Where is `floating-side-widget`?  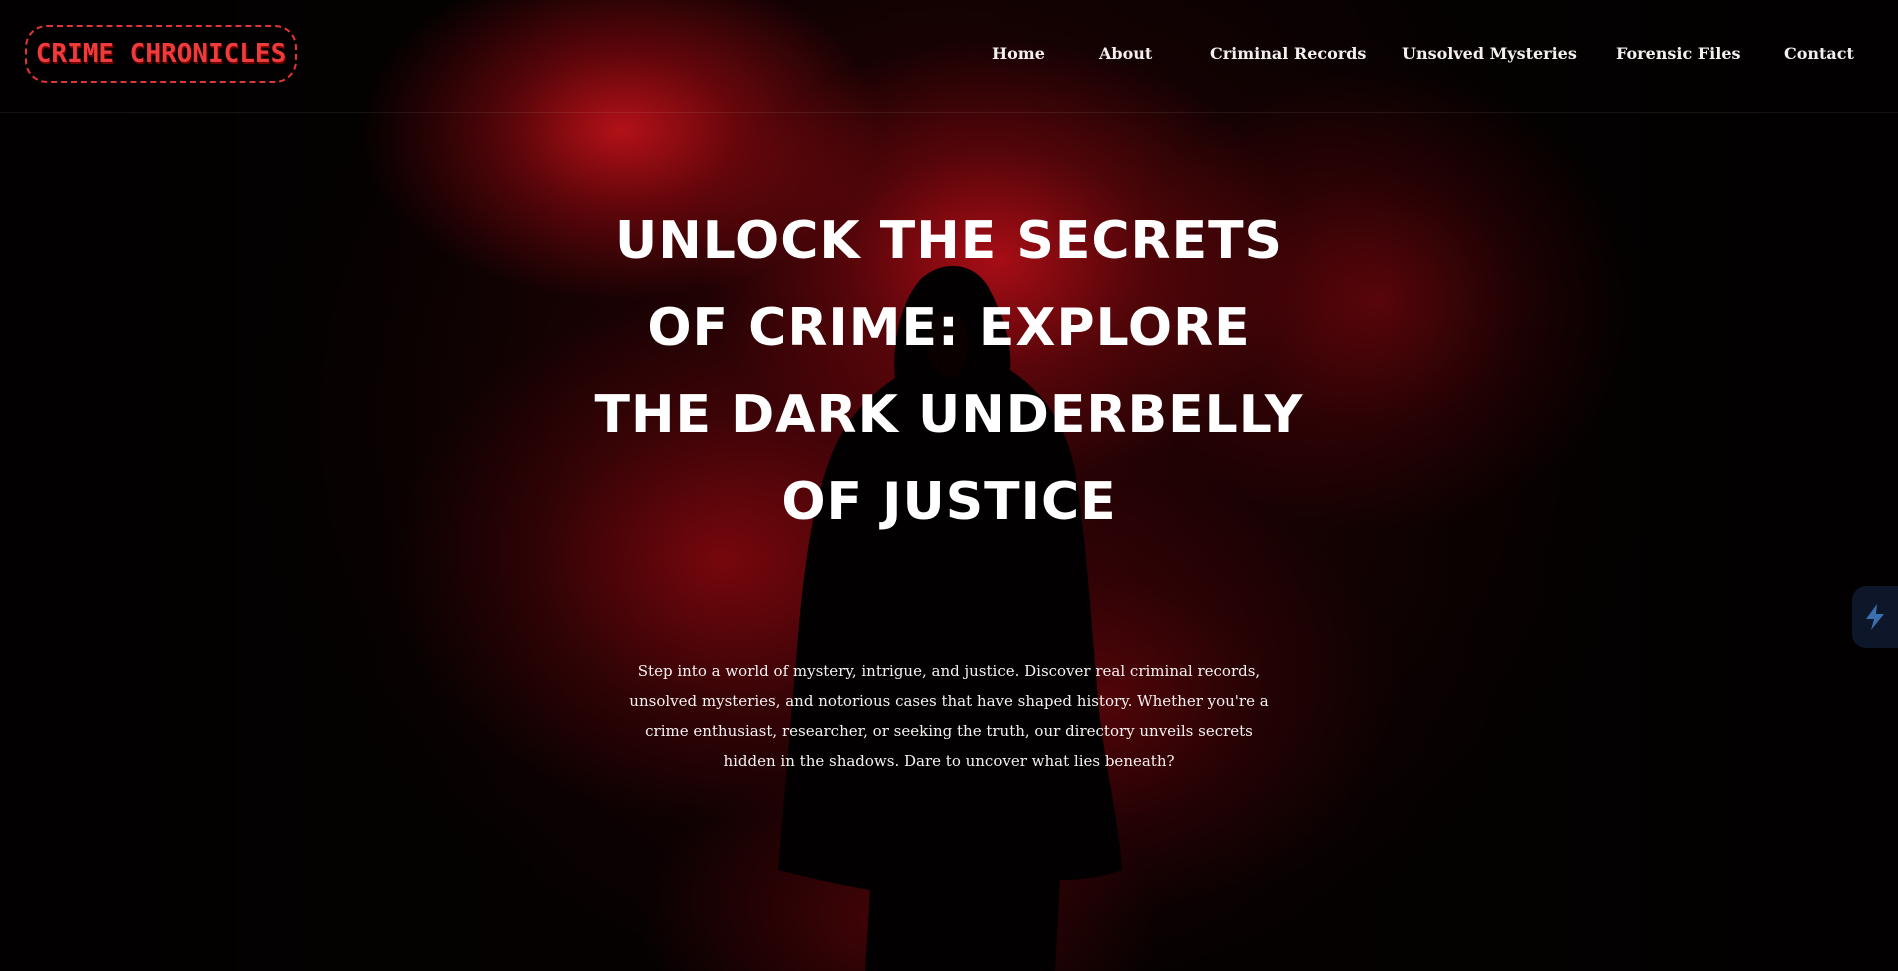 floating-side-widget is located at coordinates (1875, 617).